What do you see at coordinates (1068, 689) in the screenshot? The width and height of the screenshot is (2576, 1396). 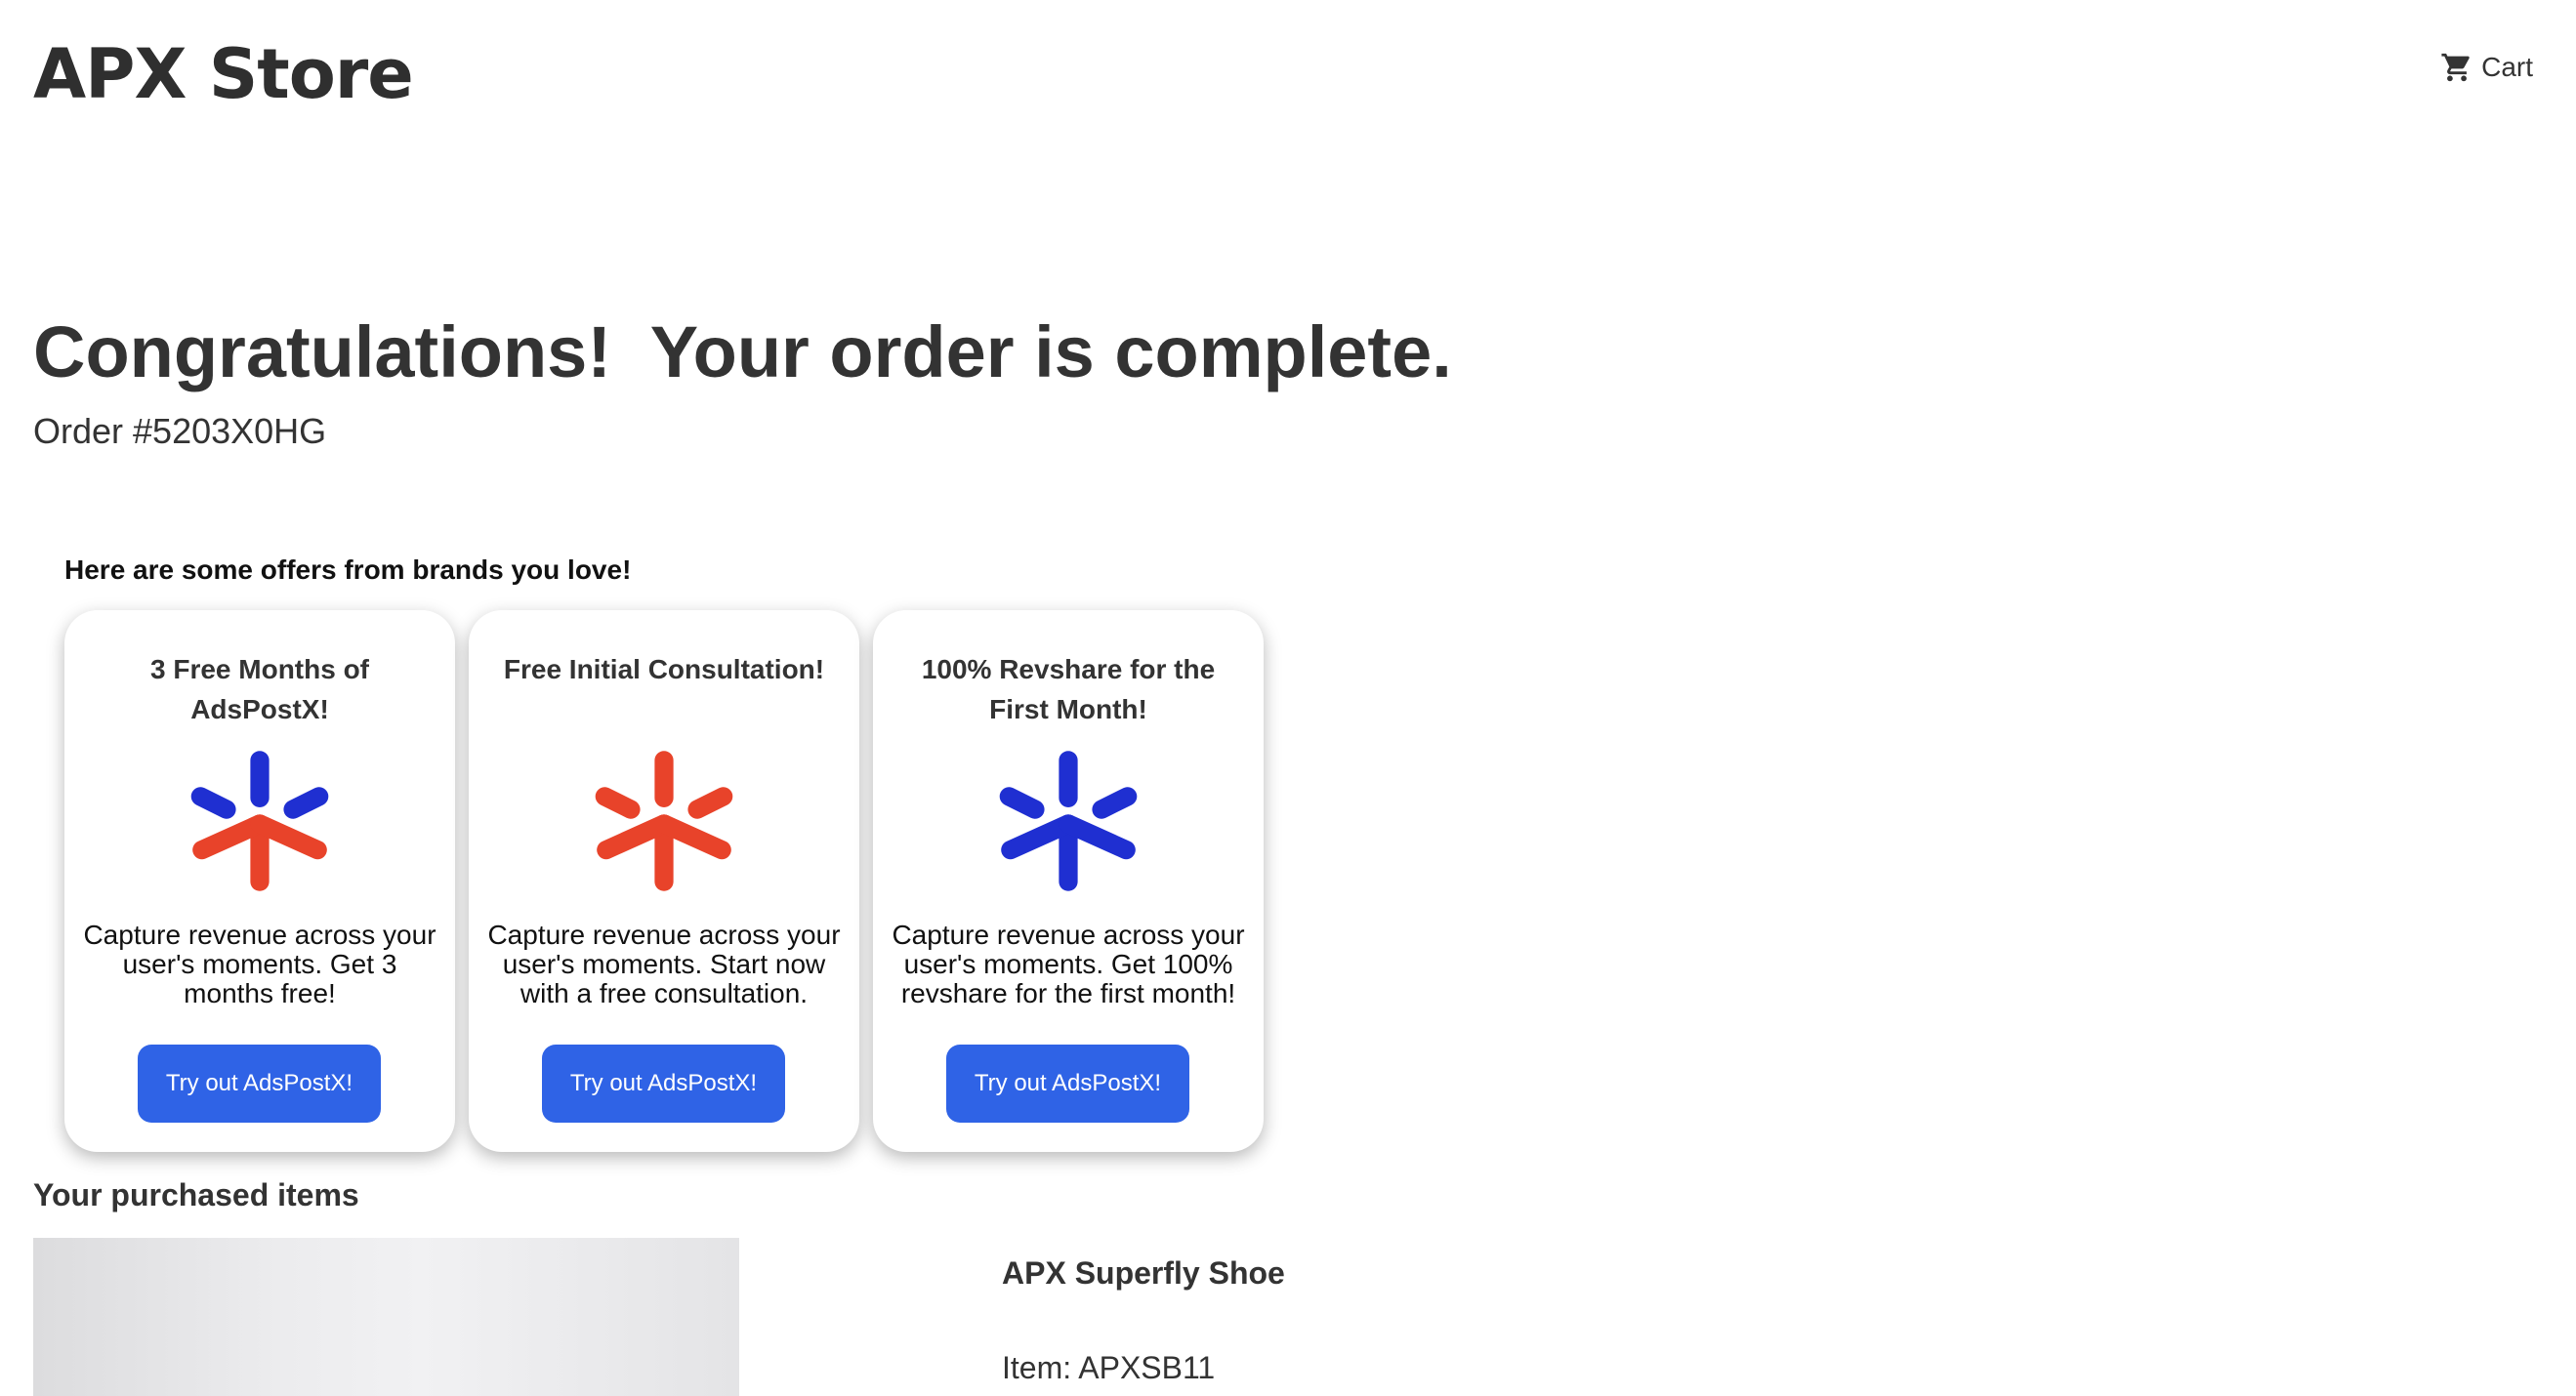 I see `offer-title: 100% Revshare for the First Month!` at bounding box center [1068, 689].